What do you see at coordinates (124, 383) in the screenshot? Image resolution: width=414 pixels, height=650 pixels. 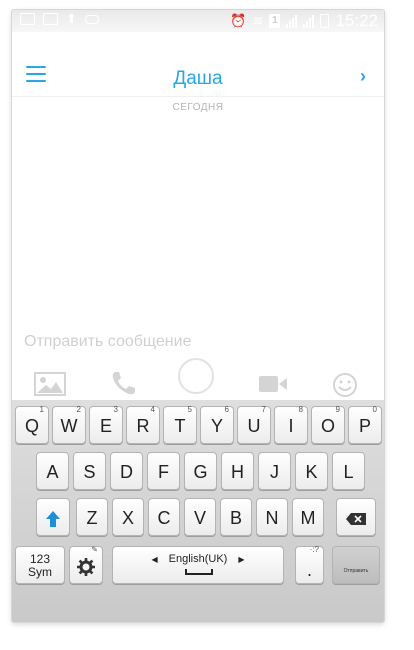 I see `phone-call-icon` at bounding box center [124, 383].